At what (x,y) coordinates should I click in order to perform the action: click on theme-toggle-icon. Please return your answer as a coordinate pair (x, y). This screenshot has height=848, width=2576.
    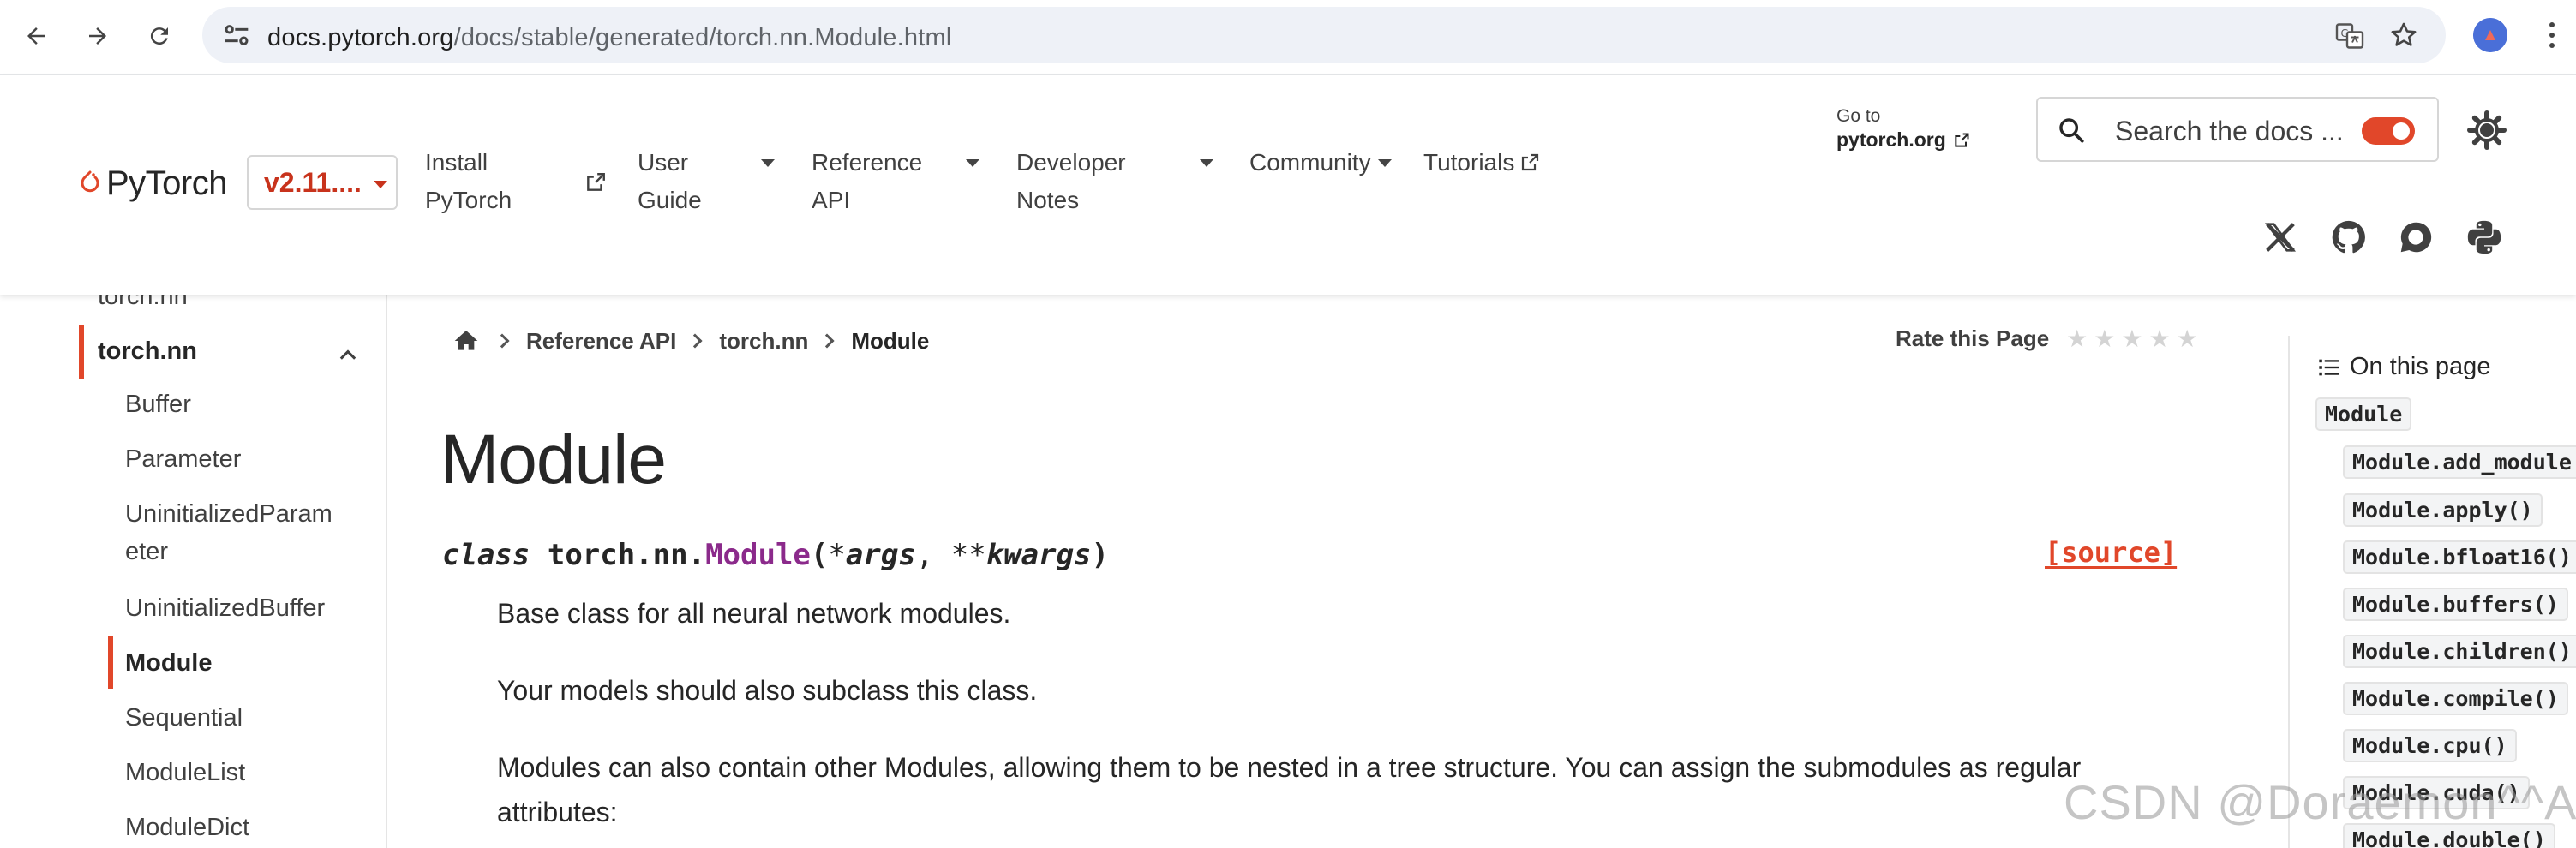
    Looking at the image, I should click on (2486, 130).